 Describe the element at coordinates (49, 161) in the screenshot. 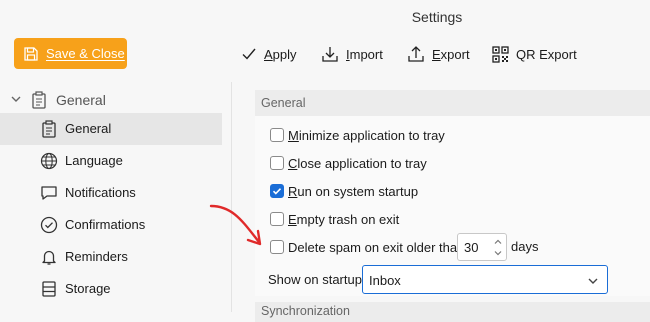

I see `globe-icon` at that location.